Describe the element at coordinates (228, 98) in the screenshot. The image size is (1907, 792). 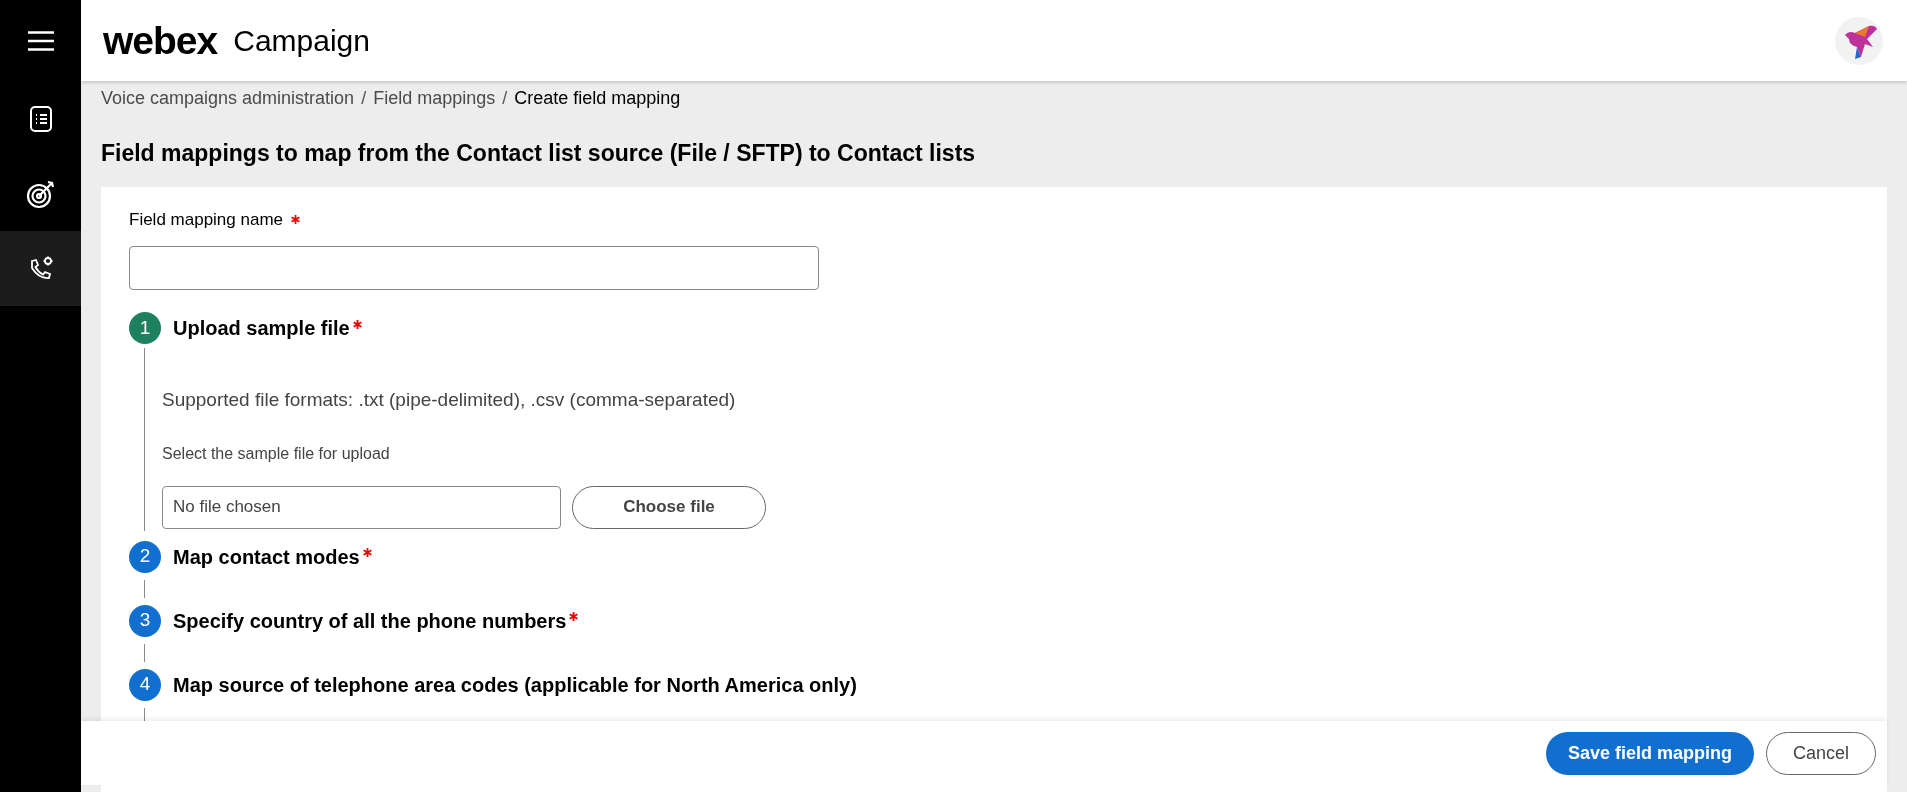
I see `breadcrumb-link: Voice campaigns administration` at that location.